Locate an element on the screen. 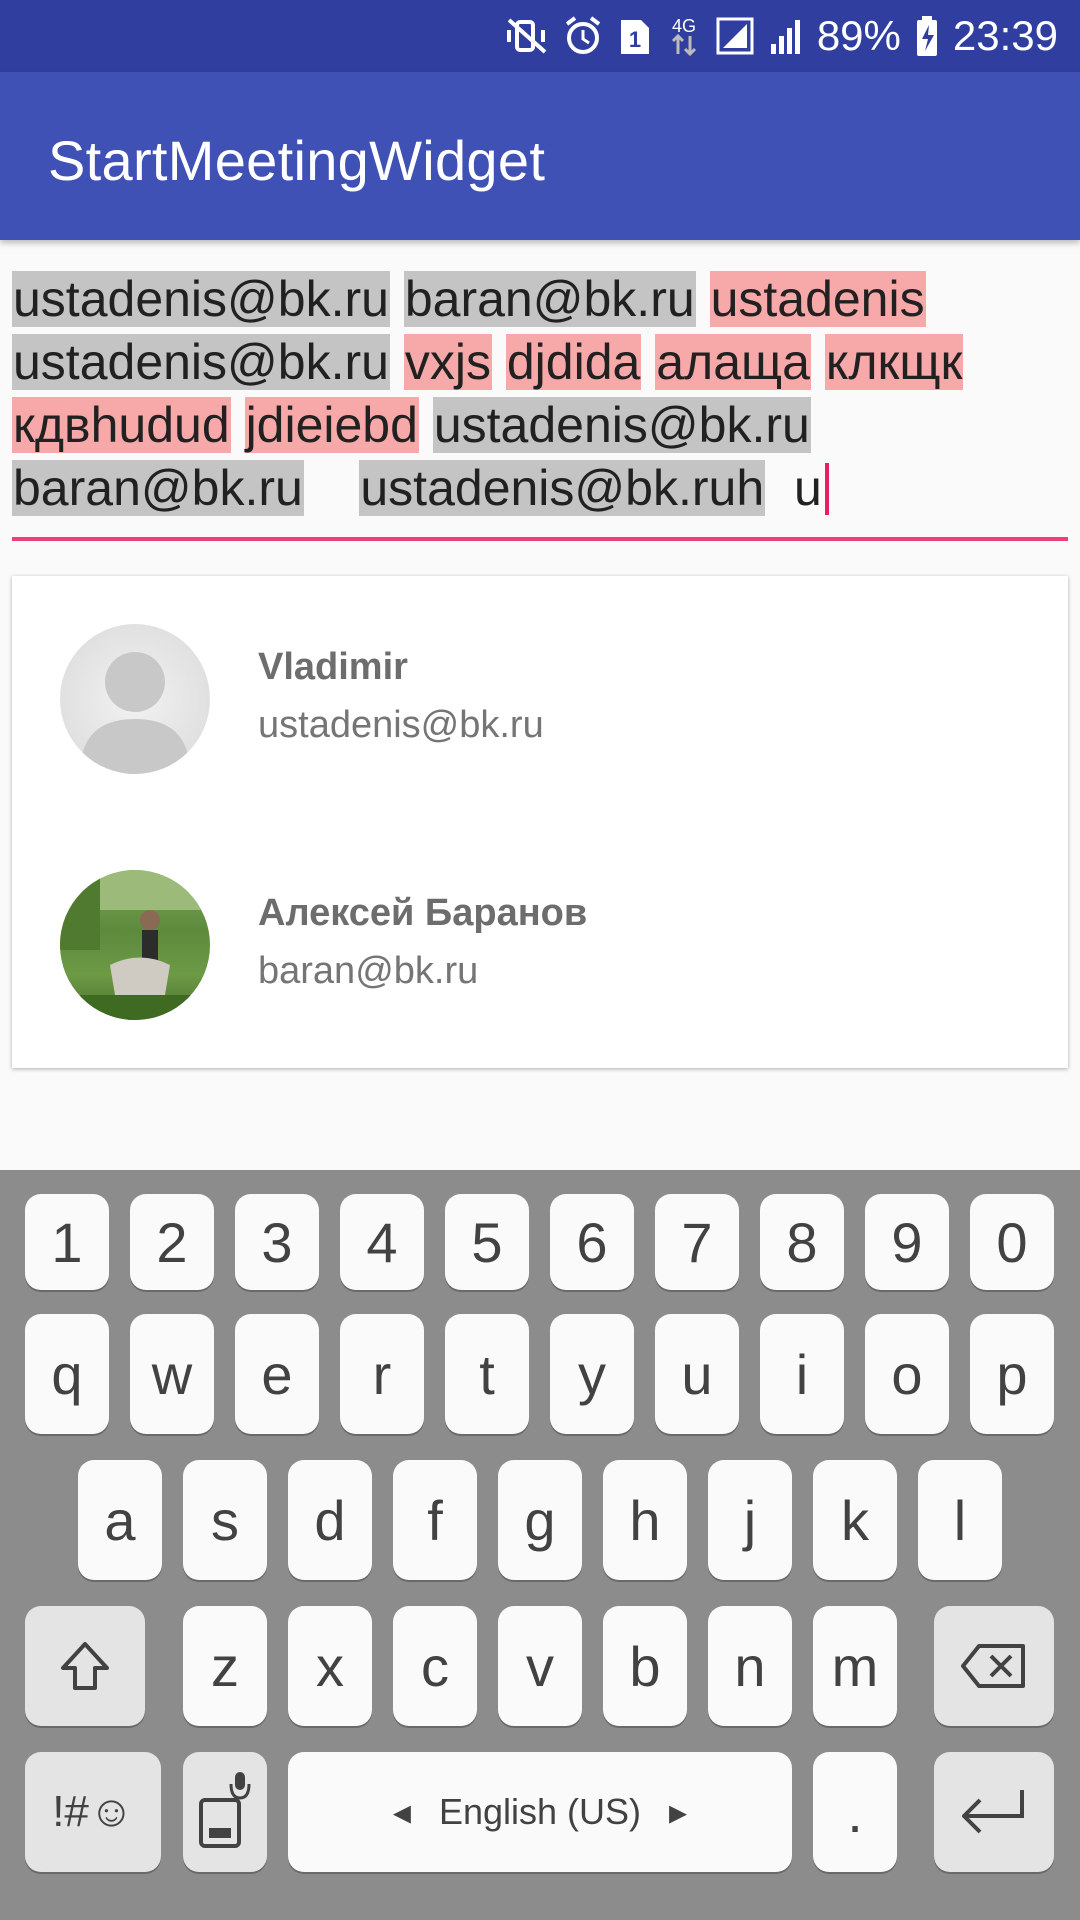 This screenshot has width=1080, height=1920. symbols-key: !#☺ is located at coordinates (93, 1812).